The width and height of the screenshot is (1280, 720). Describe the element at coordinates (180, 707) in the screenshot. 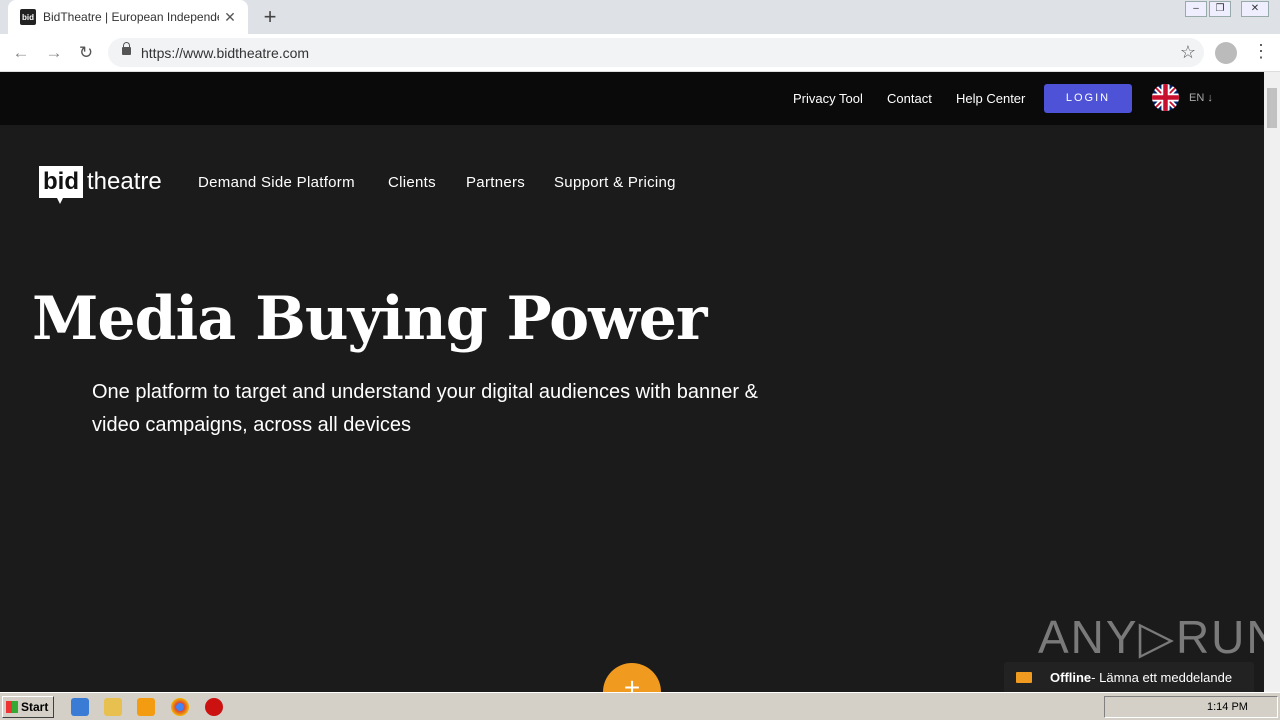

I see `chrome-icon` at that location.